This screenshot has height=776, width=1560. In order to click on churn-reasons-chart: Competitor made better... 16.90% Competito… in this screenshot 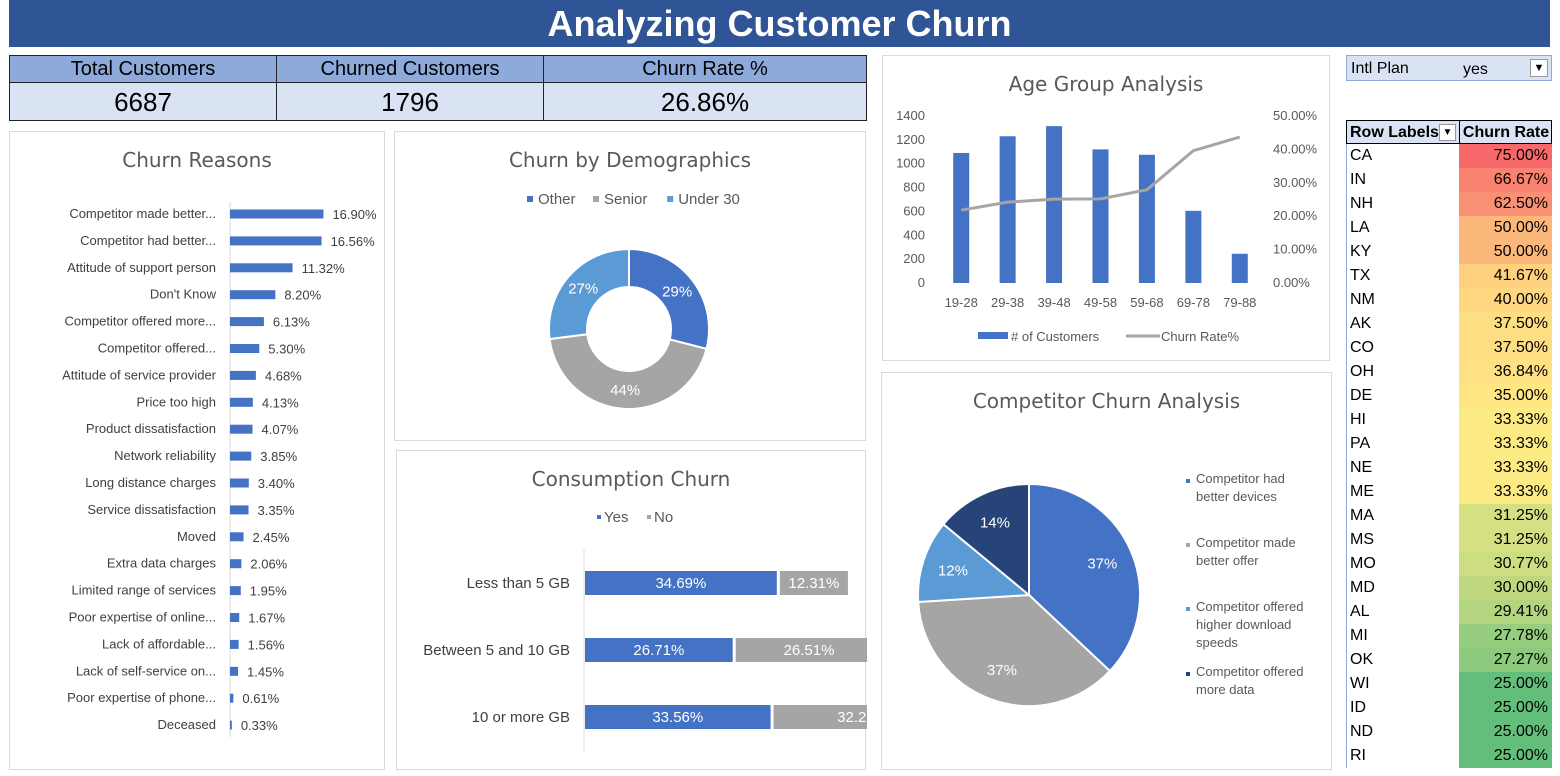, I will do `click(219, 469)`.